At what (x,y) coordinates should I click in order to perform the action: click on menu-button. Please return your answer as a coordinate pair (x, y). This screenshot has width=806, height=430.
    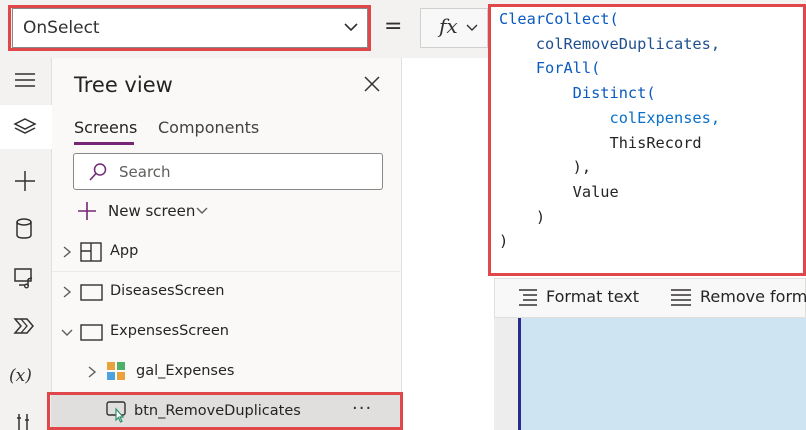
    Looking at the image, I should click on (26, 80).